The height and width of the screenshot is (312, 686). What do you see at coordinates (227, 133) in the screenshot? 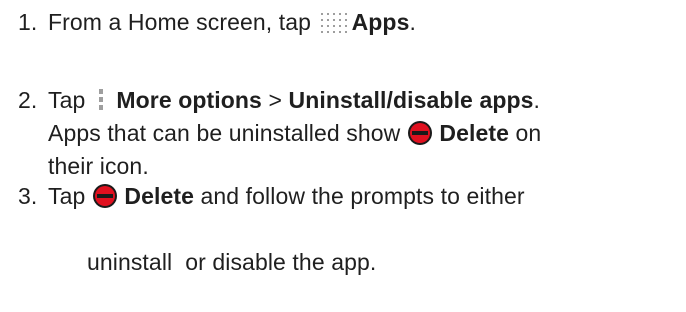
I see `step-2-line-2-before: Apps that can be uninstalled show` at bounding box center [227, 133].